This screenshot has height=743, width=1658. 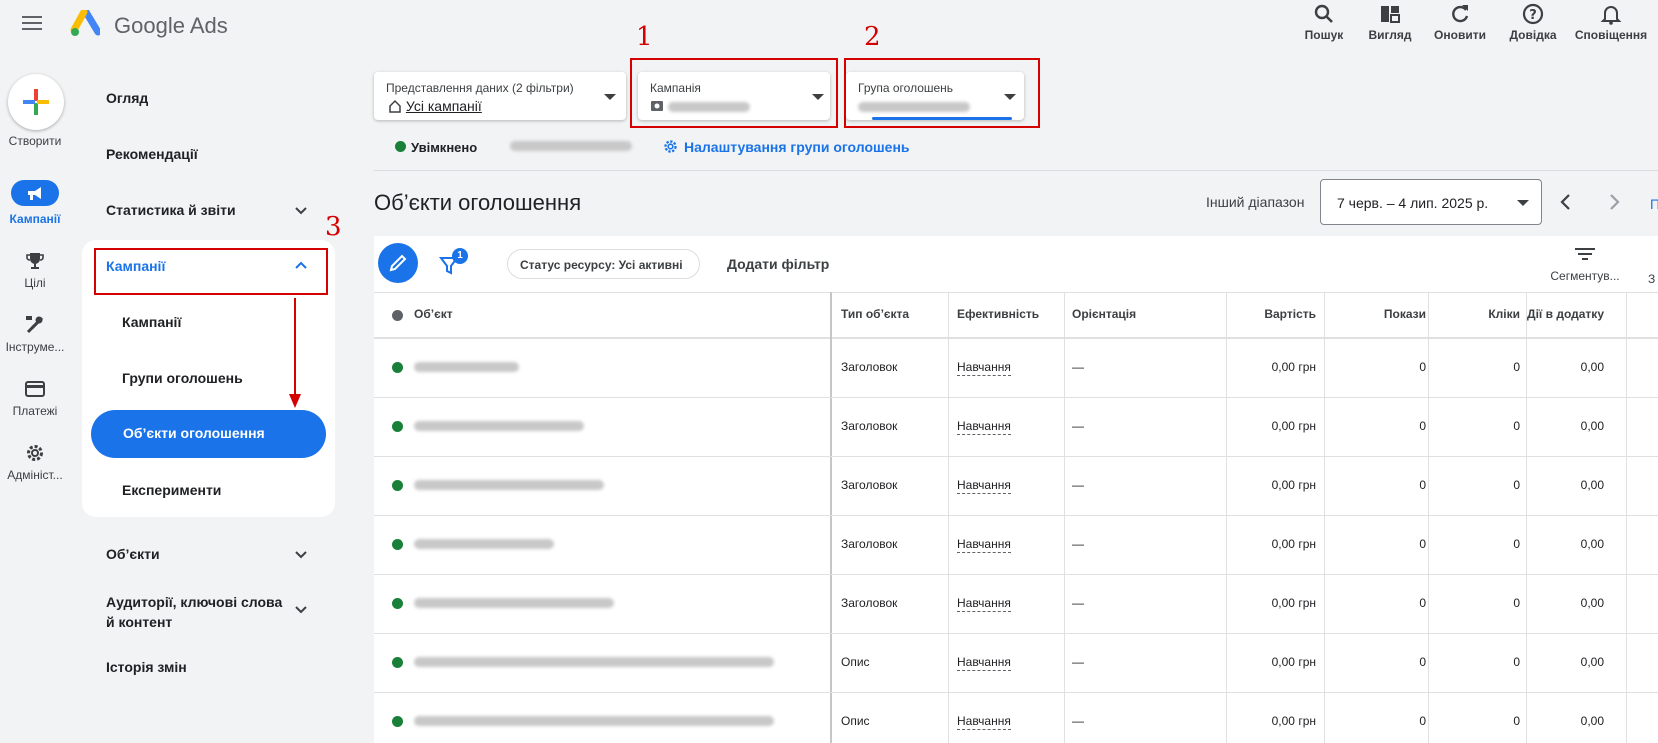 What do you see at coordinates (1016, 574) in the screenshot?
I see `row-divider` at bounding box center [1016, 574].